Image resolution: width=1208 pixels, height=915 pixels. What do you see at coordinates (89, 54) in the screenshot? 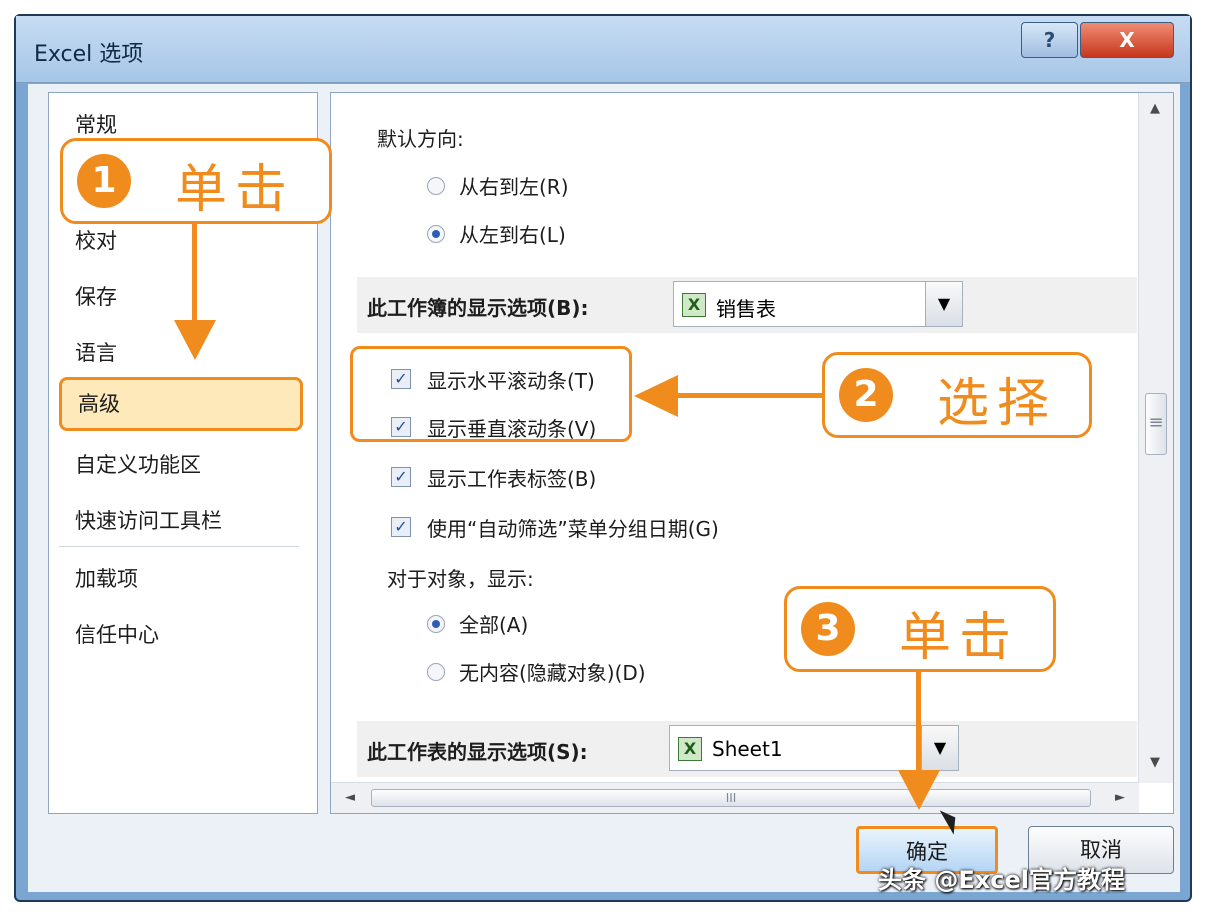
I see `window-title: Excel 选项` at bounding box center [89, 54].